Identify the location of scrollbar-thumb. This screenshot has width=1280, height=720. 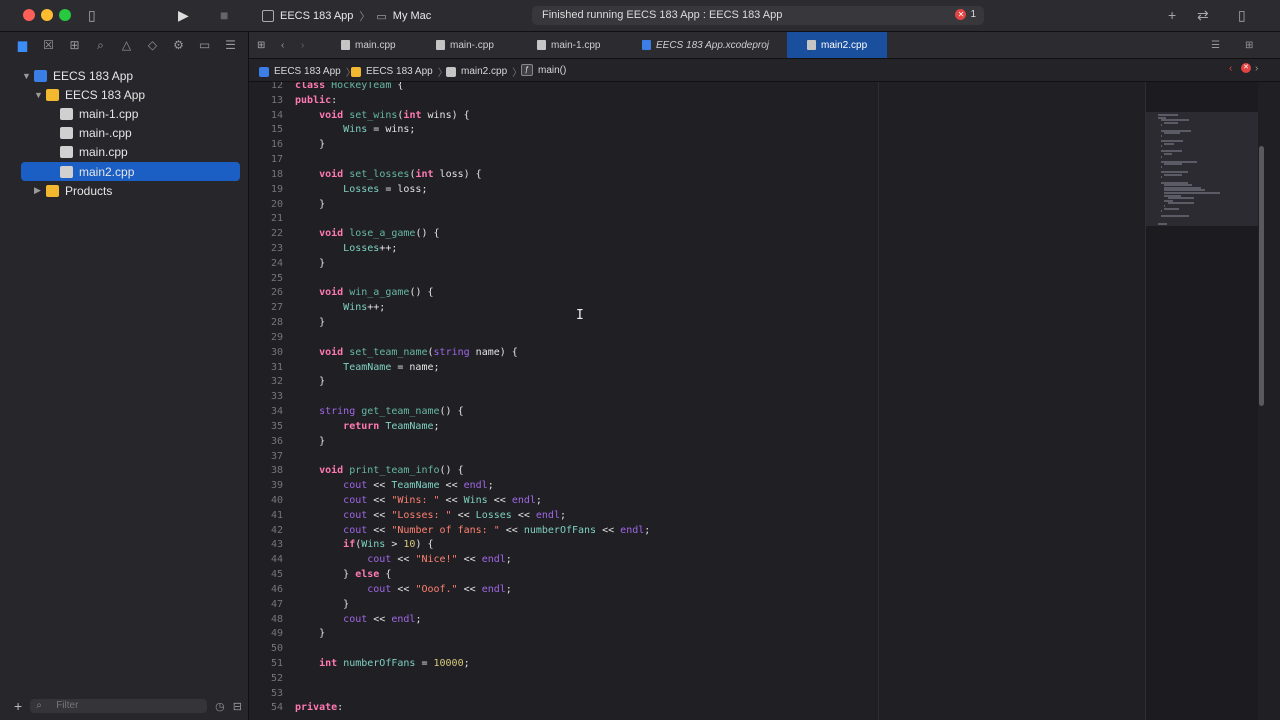
(1261, 276).